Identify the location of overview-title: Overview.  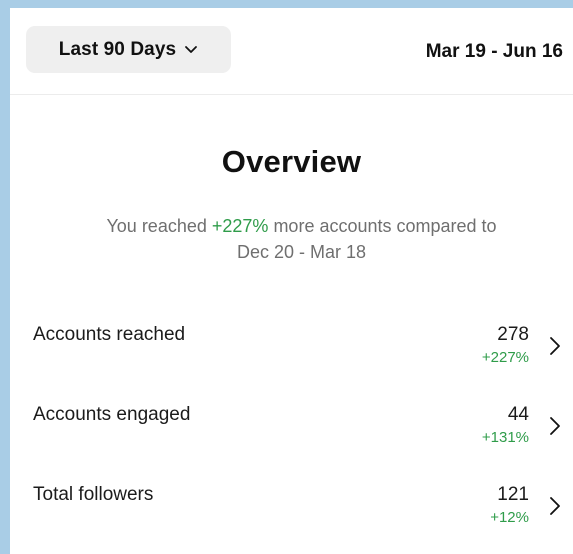
(291, 161).